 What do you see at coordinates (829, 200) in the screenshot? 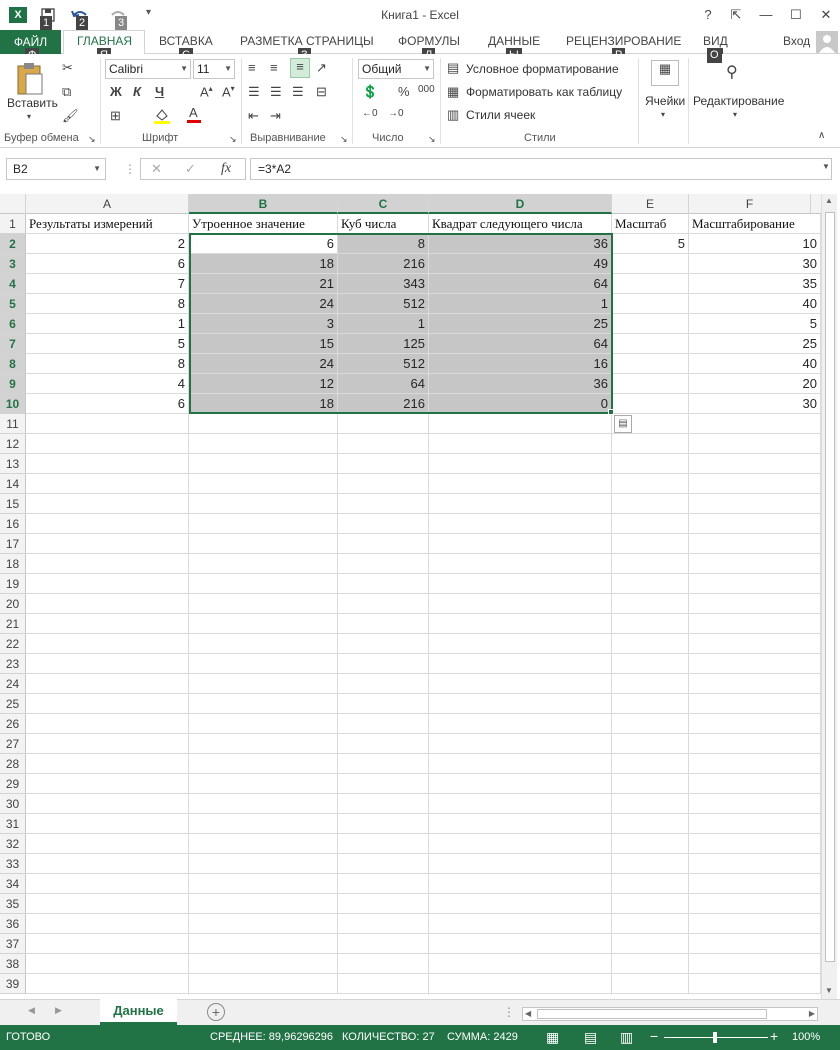
I see `scroll-up-icon: ▲` at bounding box center [829, 200].